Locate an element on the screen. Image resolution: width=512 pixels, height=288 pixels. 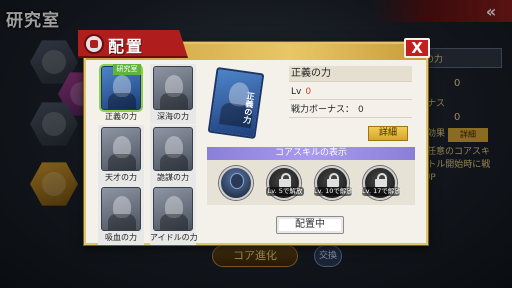
skill-unlock-text: Lv. 5で解放 is located at coordinates (285, 191).